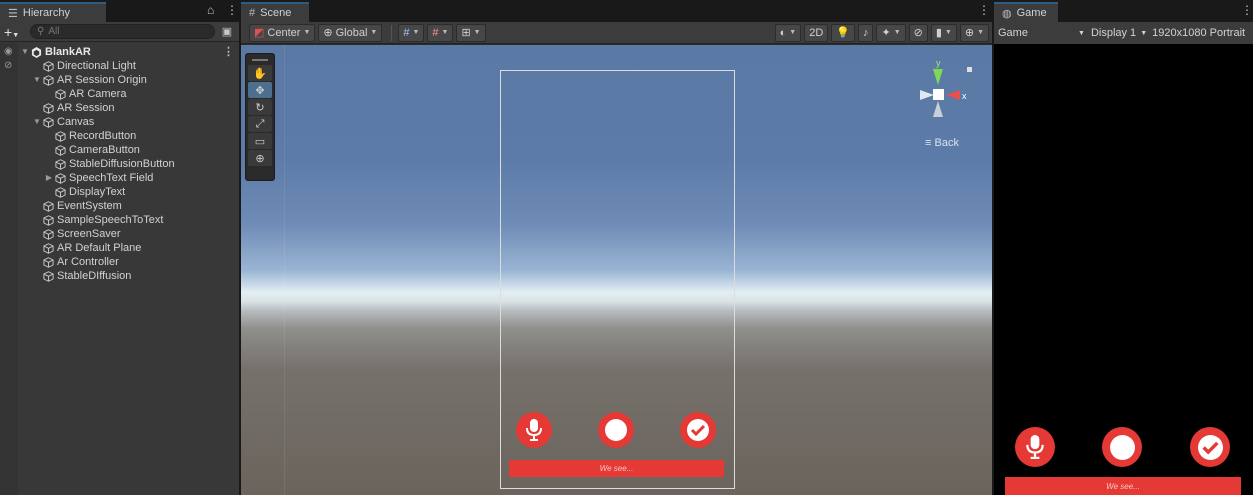 The image size is (1253, 495). What do you see at coordinates (110, 220) in the screenshot?
I see `tree-item-label: SampleSpeechToText` at bounding box center [110, 220].